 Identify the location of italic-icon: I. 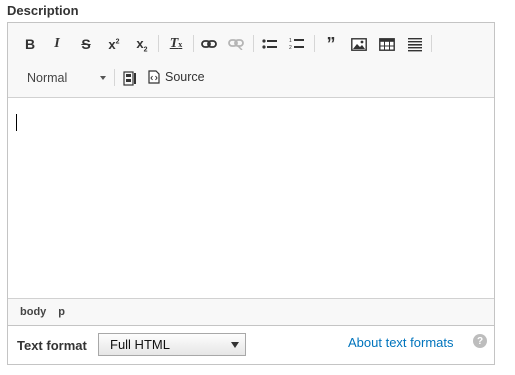
(57, 43).